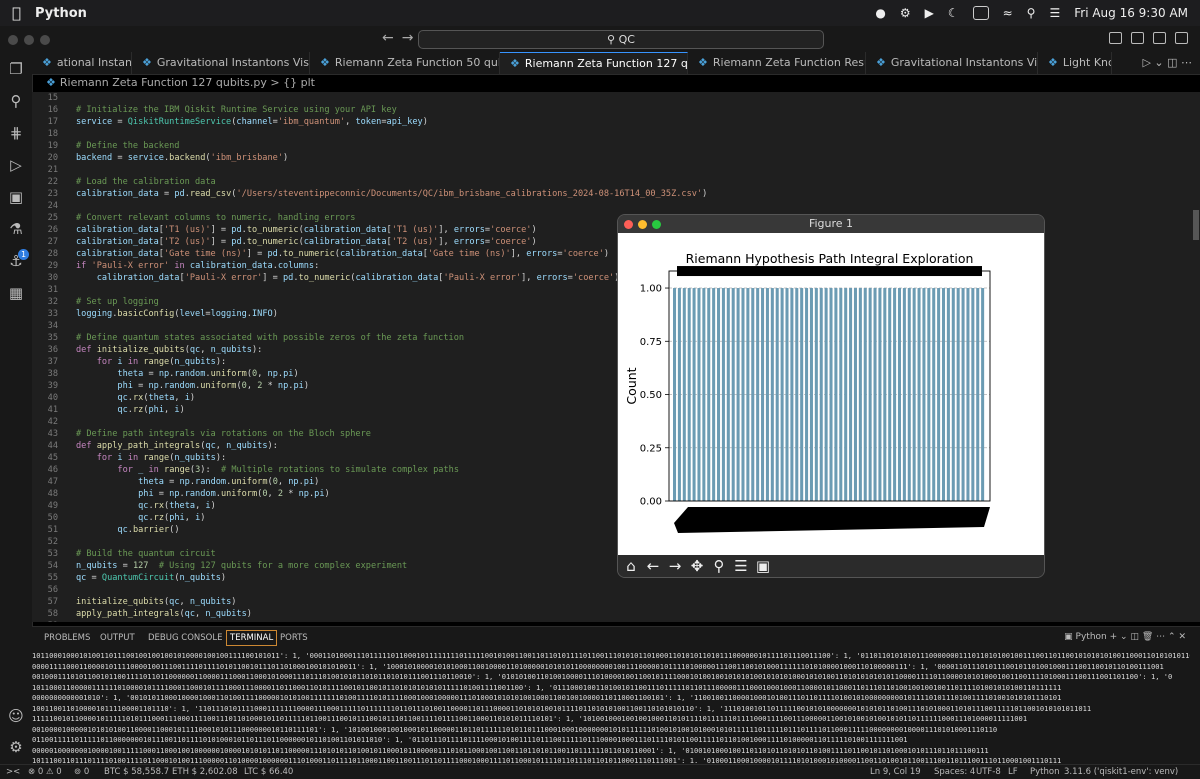 This screenshot has height=779, width=1200. Describe the element at coordinates (1131, 13) in the screenshot. I see `clock: Fri Aug 16 9:30 AM` at that location.